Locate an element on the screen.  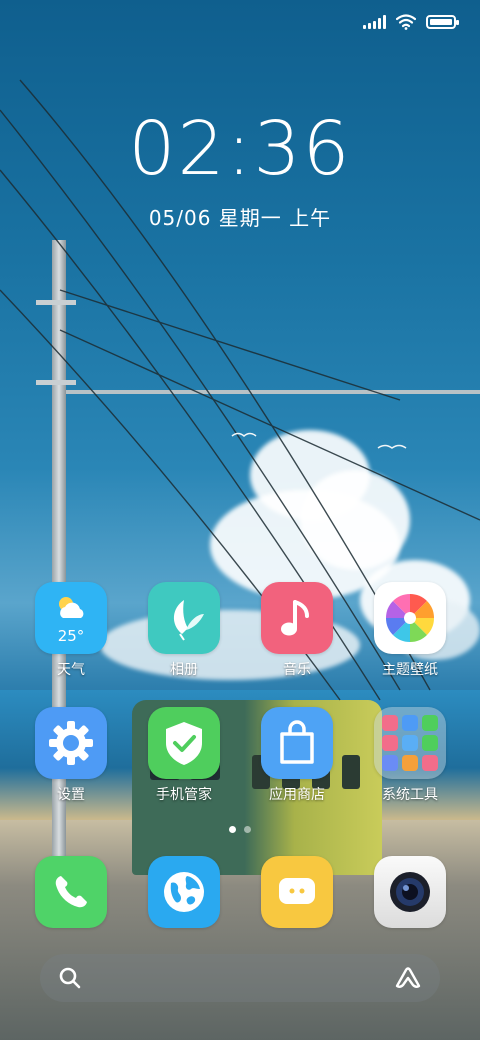
app-label: 相册 is located at coordinates (184, 670).